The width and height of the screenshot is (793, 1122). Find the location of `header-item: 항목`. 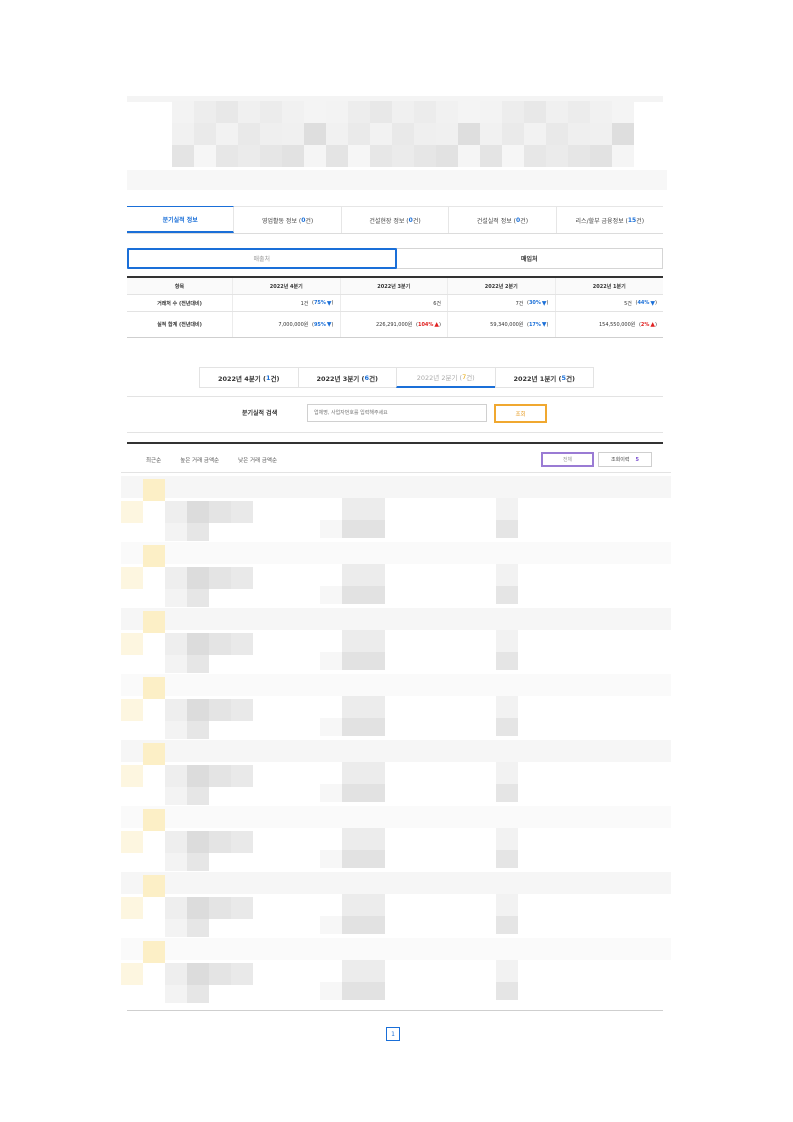

header-item: 항목 is located at coordinates (180, 286).